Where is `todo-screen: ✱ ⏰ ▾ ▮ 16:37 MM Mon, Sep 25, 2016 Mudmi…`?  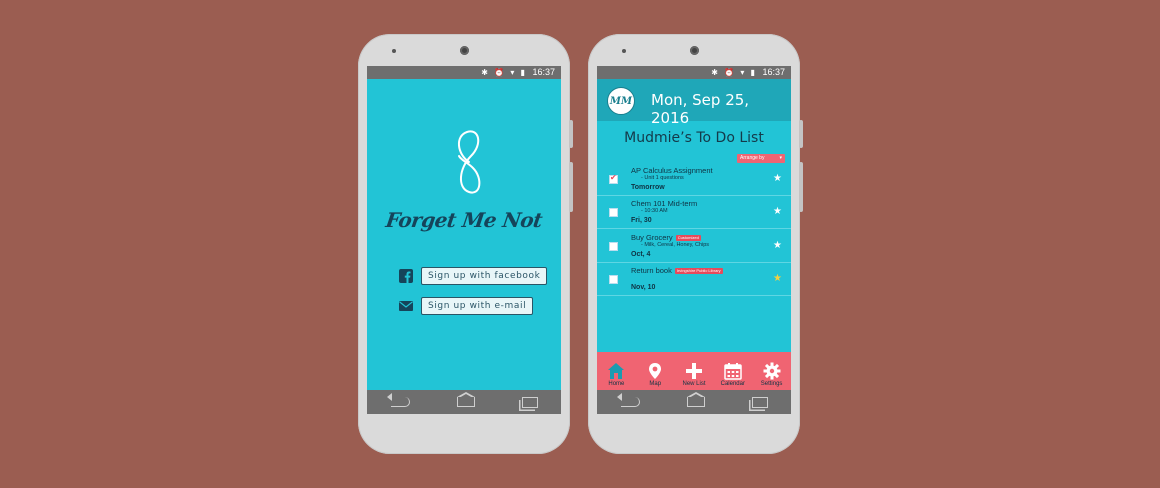 todo-screen: ✱ ⏰ ▾ ▮ 16:37 MM Mon, Sep 25, 2016 Mudmi… is located at coordinates (694, 240).